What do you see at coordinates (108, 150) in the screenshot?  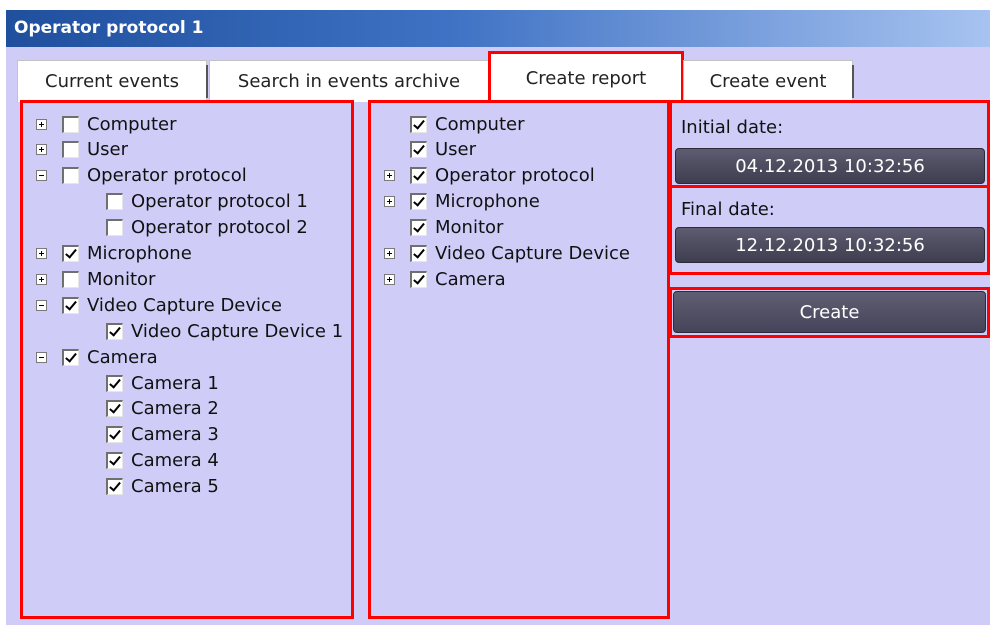 I see `object-tree-item-label: User` at bounding box center [108, 150].